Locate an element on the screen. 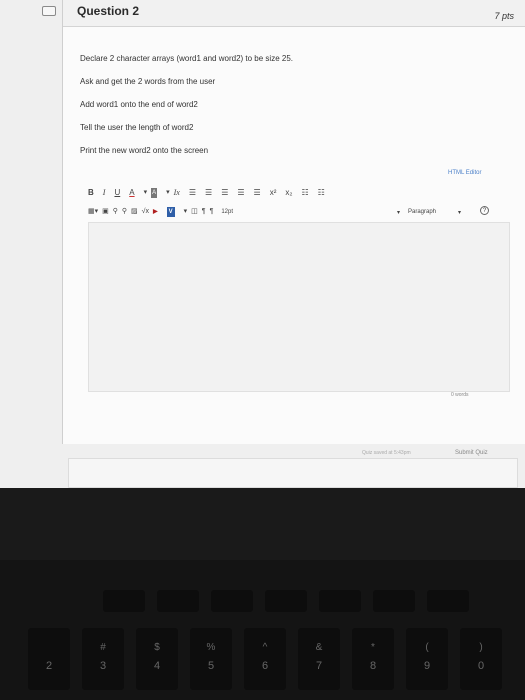  app-dropdown-icon: ▾ is located at coordinates (186, 212).